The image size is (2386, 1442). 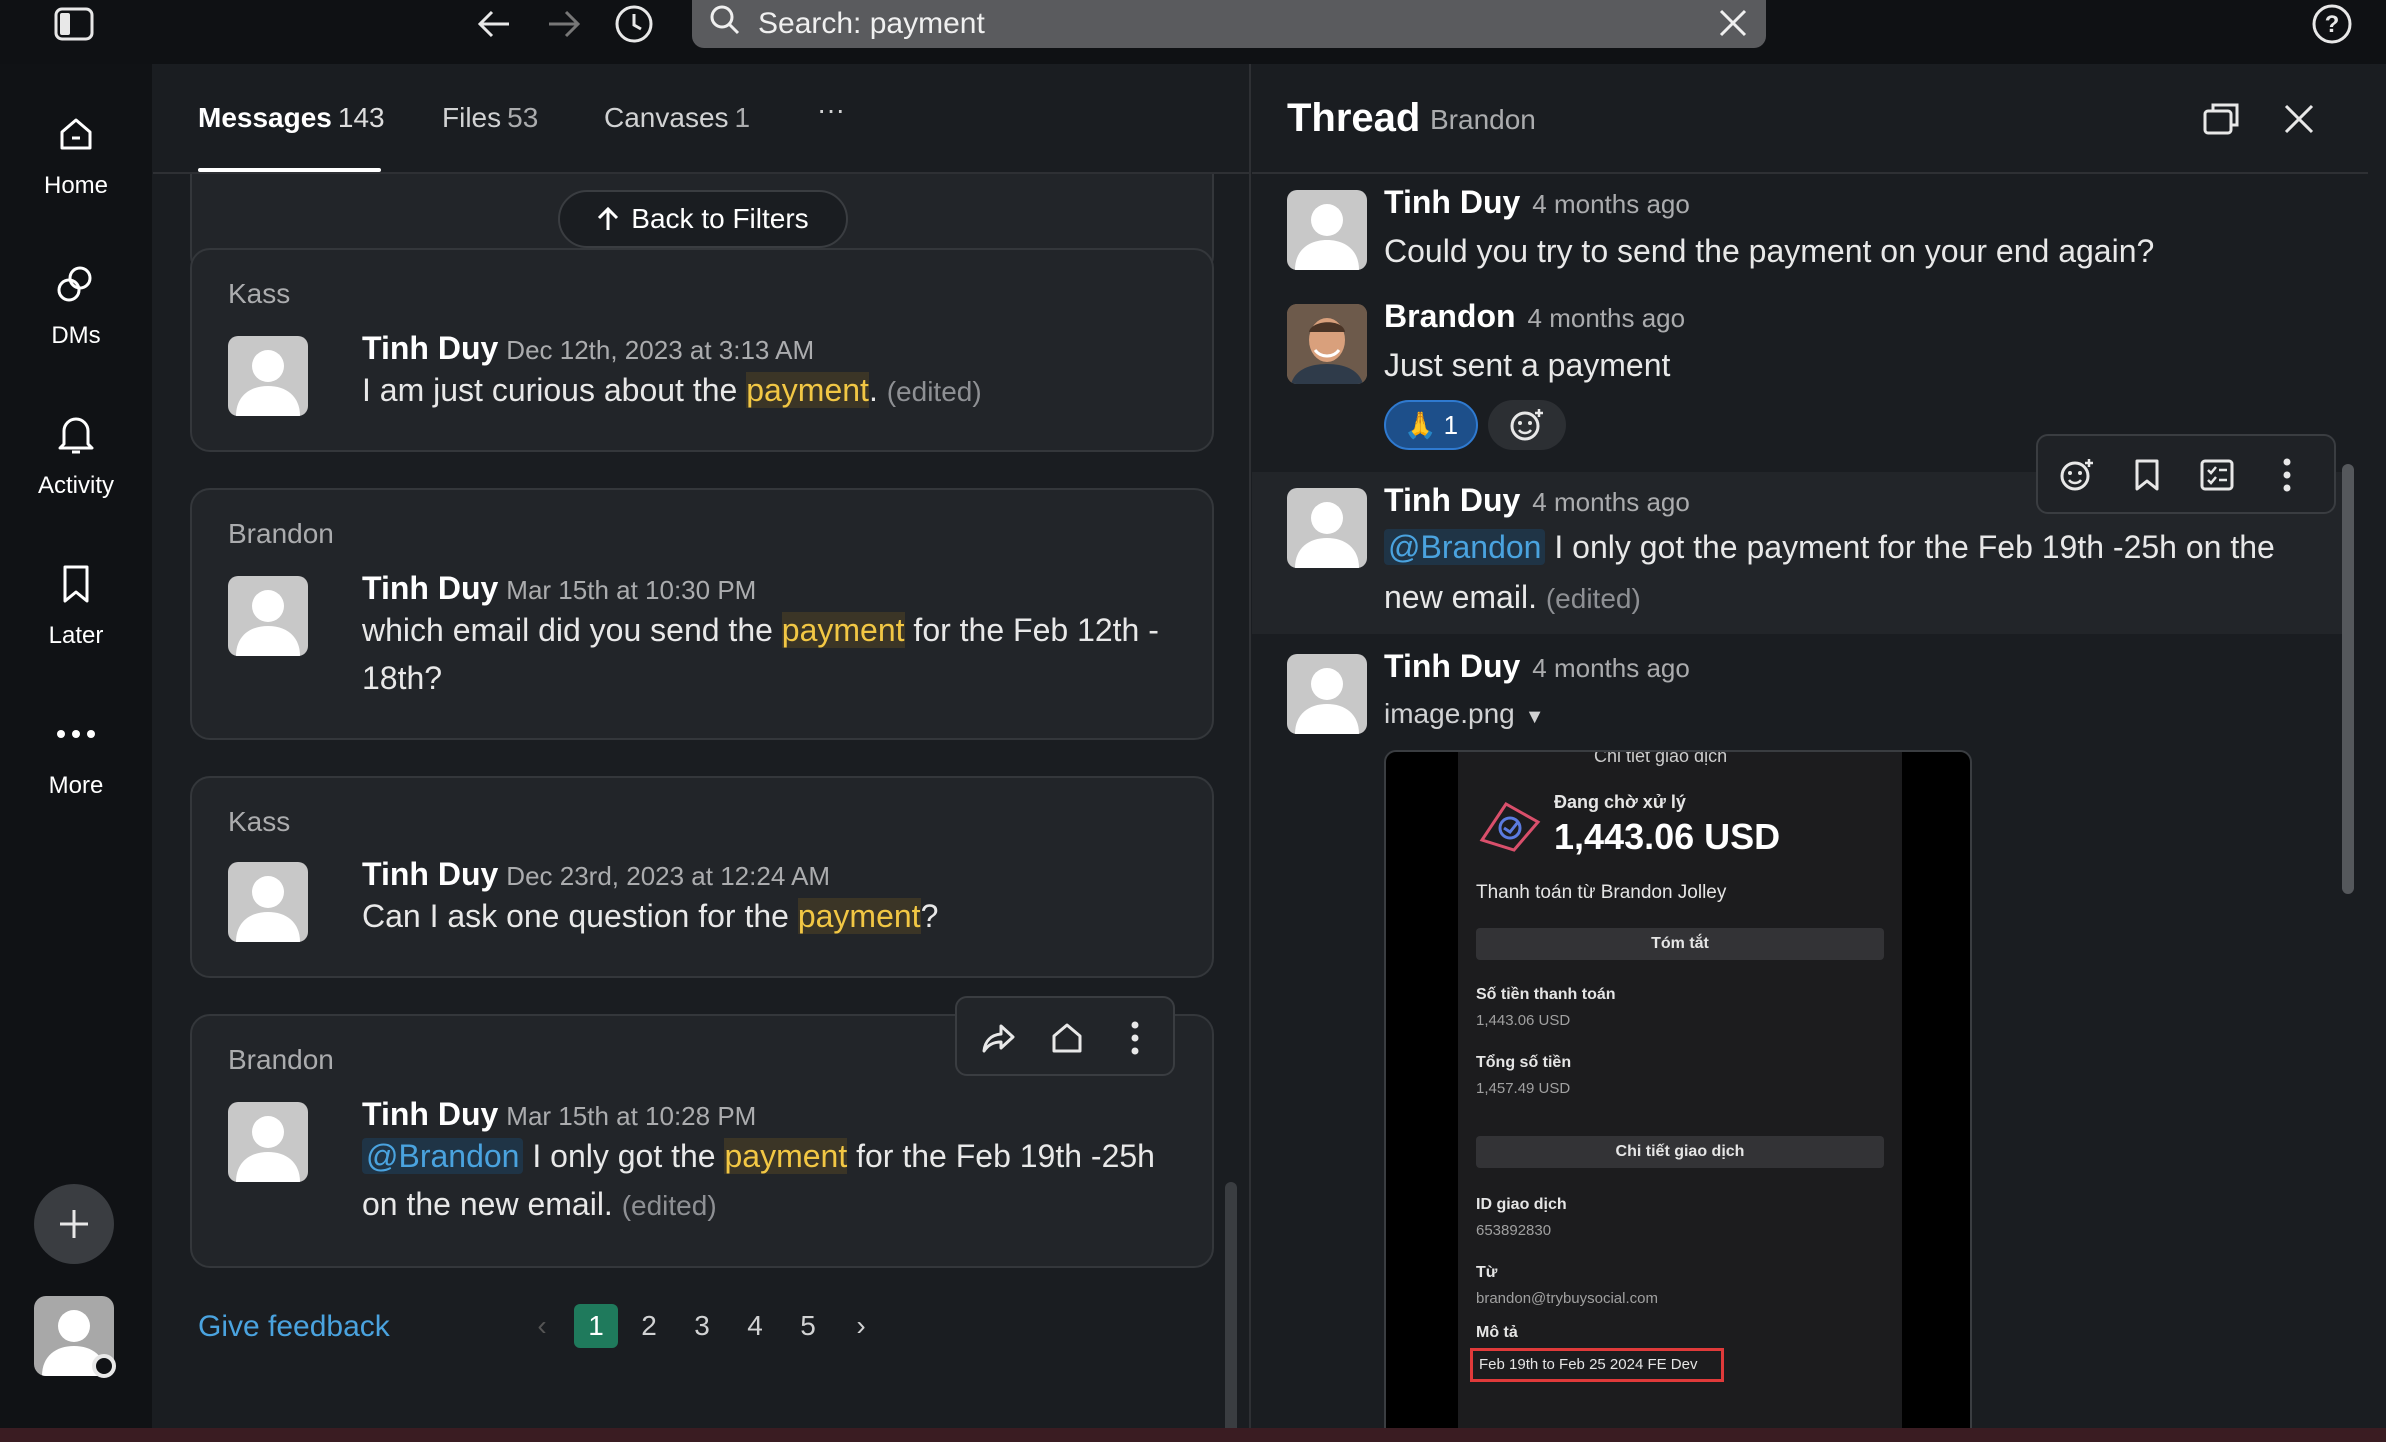 I want to click on search-icon, so click(x=725, y=24).